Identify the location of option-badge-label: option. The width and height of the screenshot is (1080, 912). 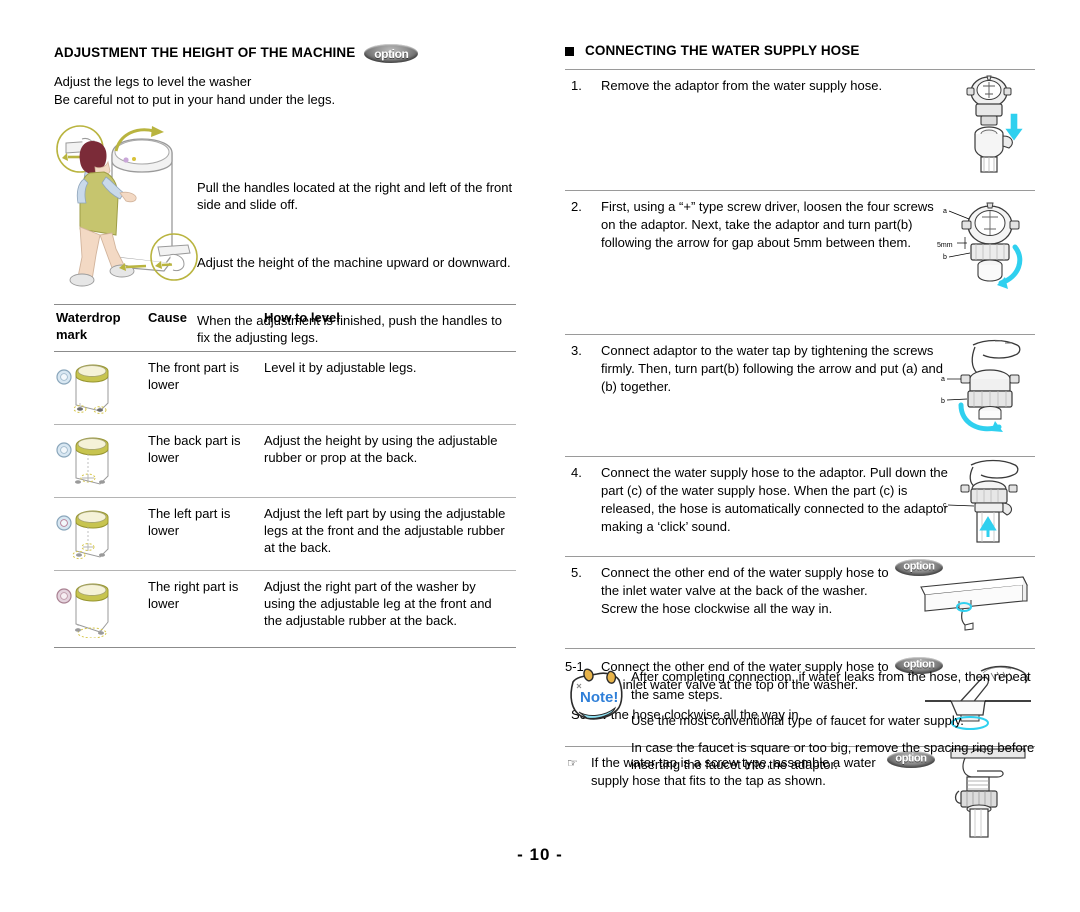
(391, 53).